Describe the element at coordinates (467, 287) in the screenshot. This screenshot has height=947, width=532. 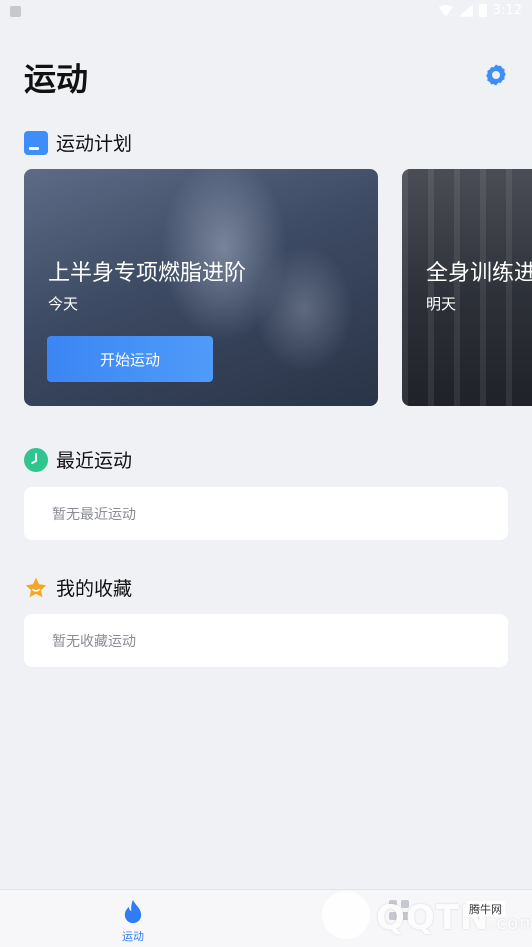
I see `plan-card: 全身训练进 明天` at that location.